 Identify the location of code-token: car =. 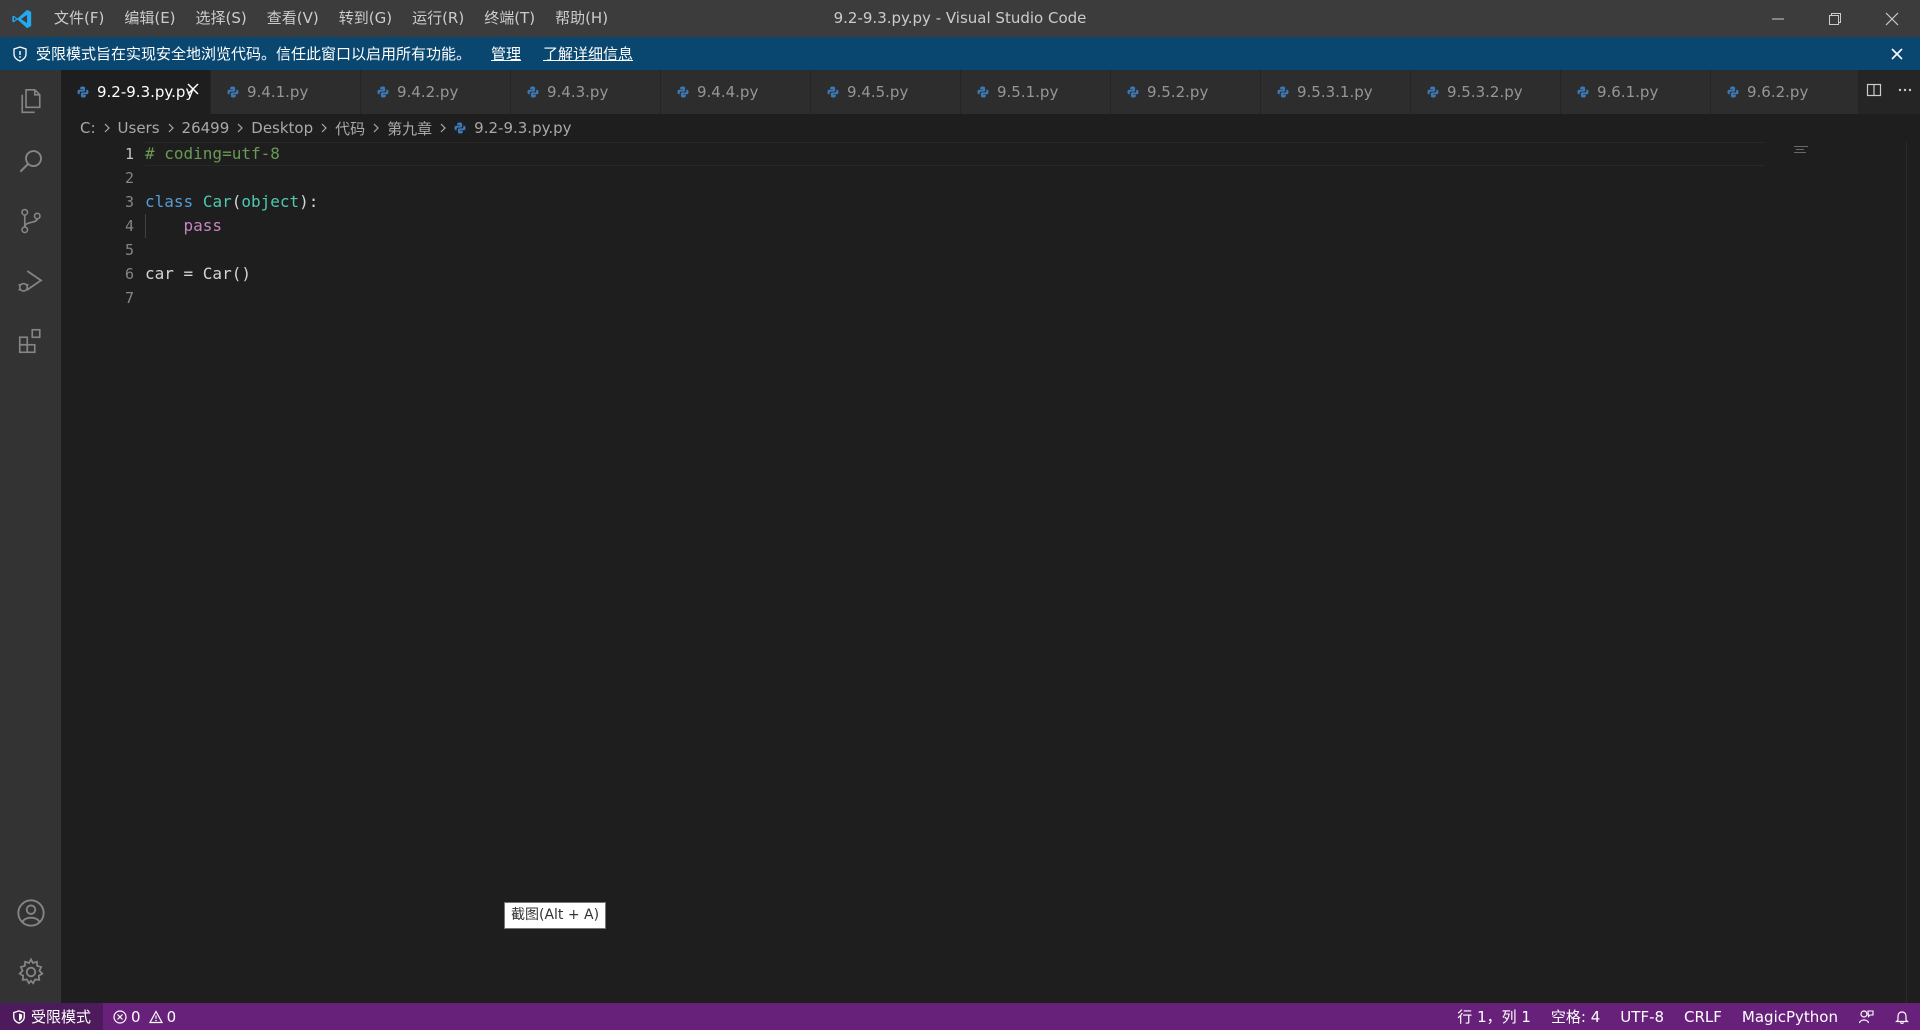
(174, 273).